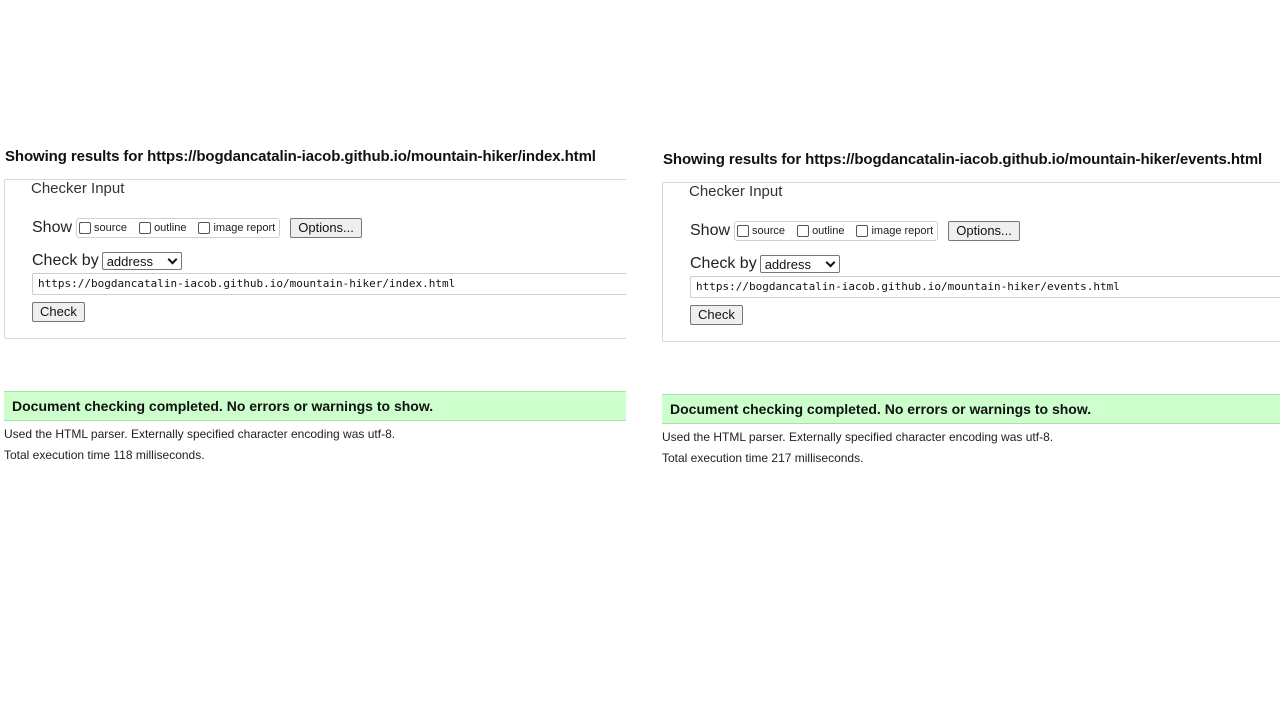 The image size is (1280, 720). I want to click on execution-time: Total execution time 118 milliseconds., so click(104, 455).